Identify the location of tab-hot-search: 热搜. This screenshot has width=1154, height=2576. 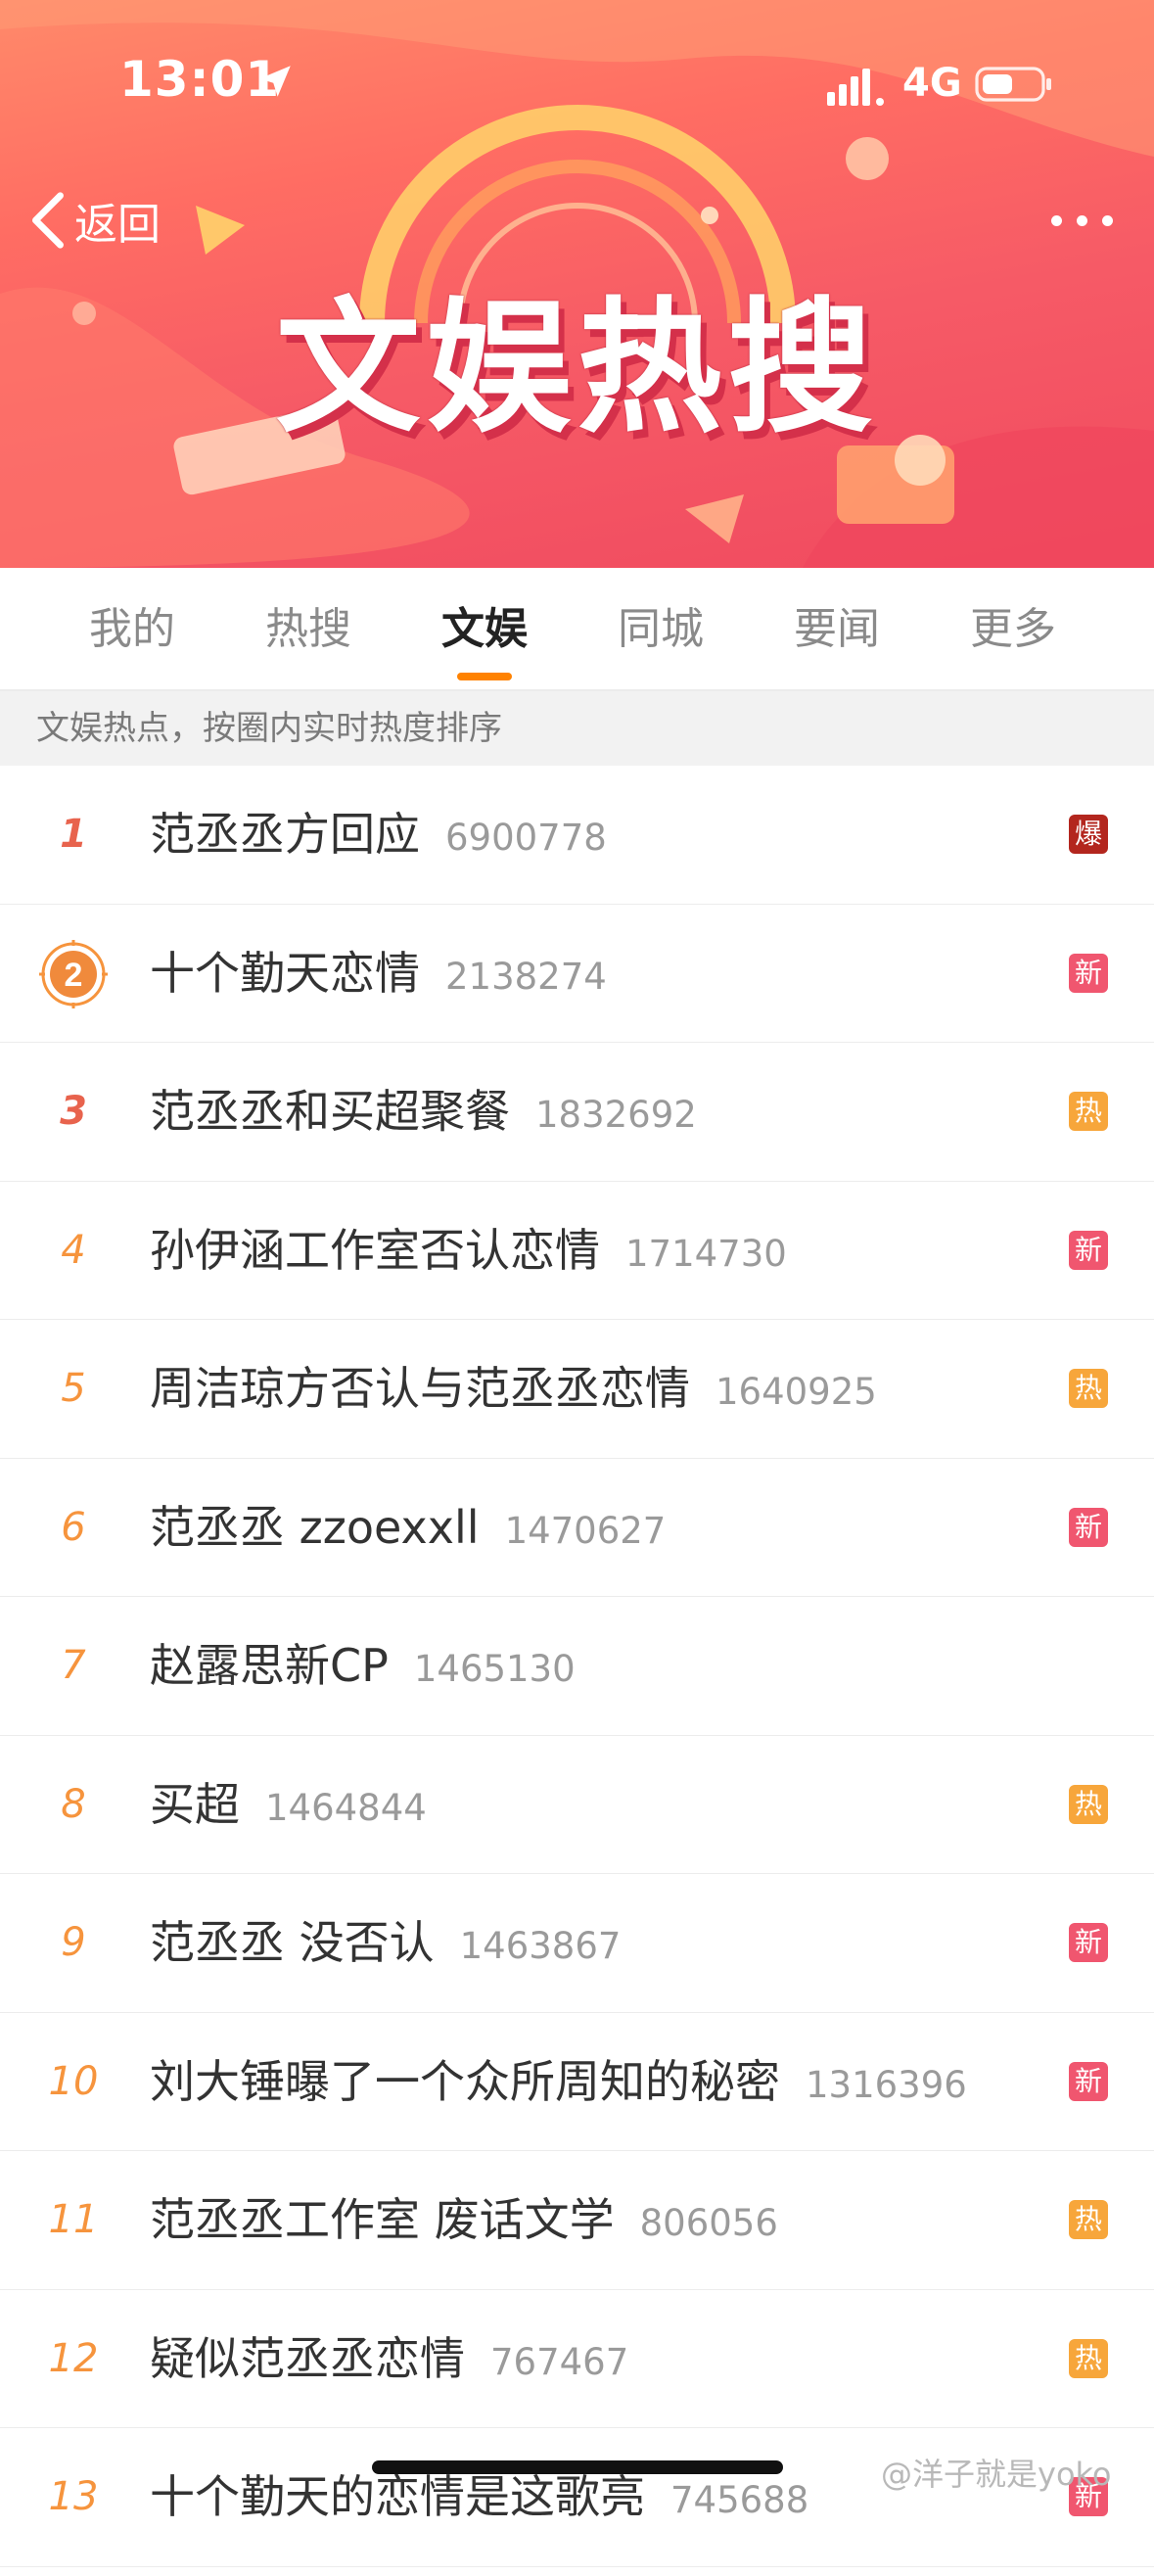
(308, 629).